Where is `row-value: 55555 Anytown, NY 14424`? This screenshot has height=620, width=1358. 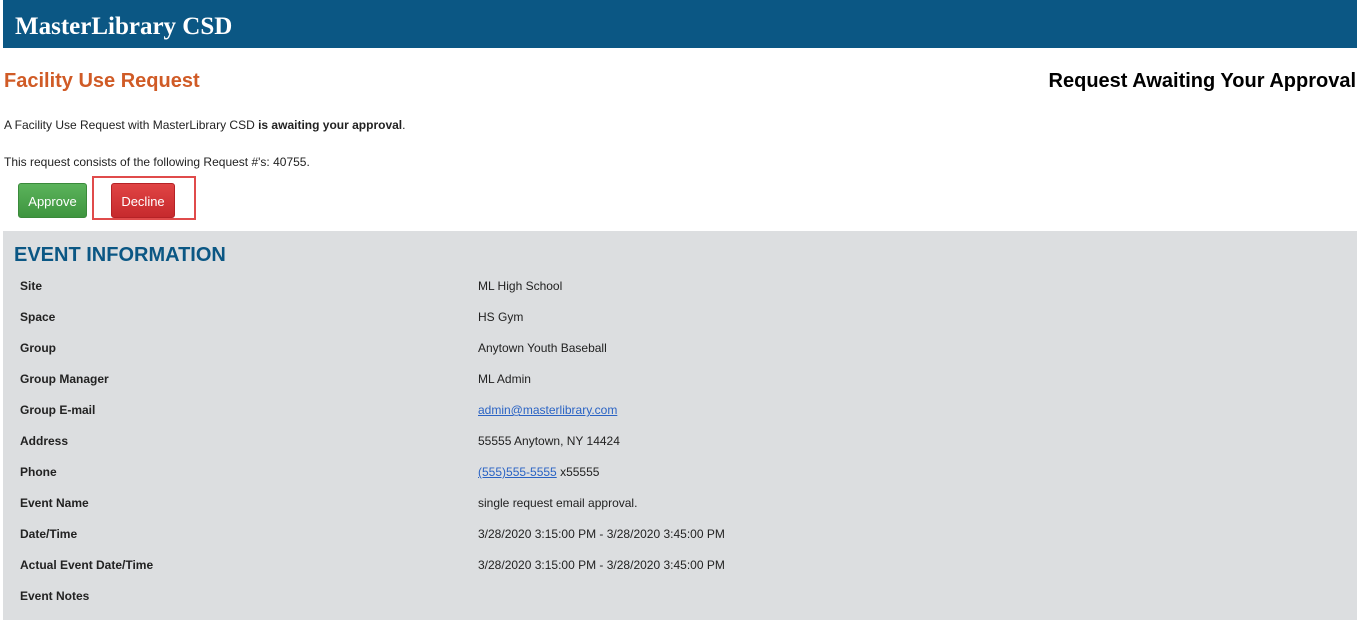
row-value: 55555 Anytown, NY 14424 is located at coordinates (549, 441).